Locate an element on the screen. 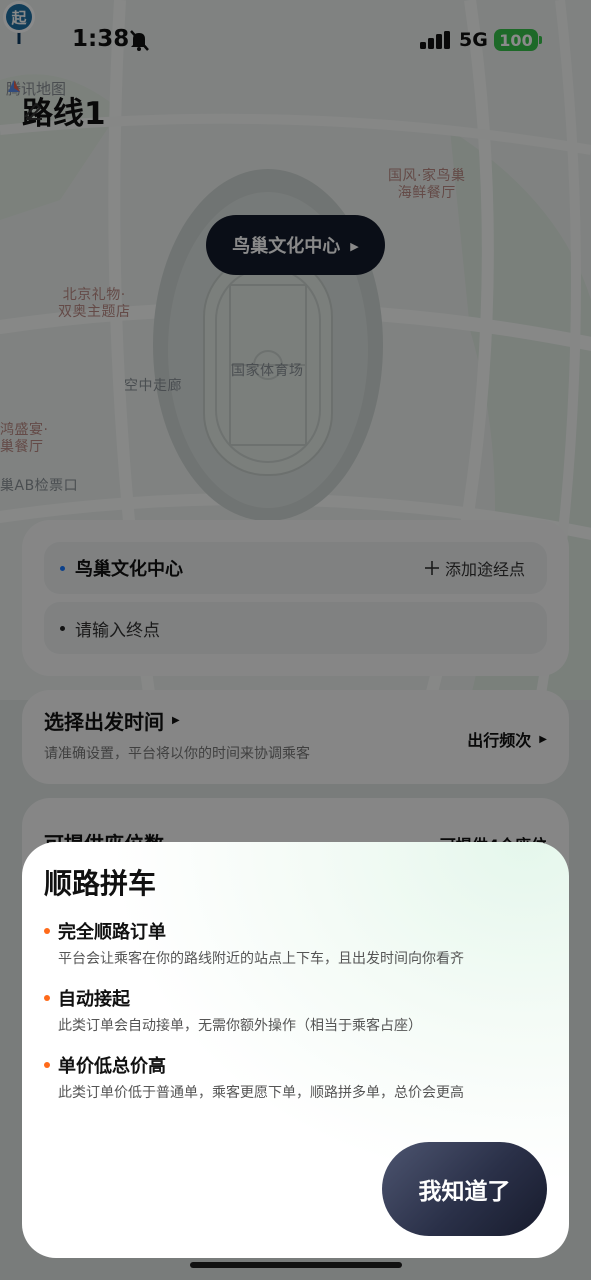 The height and width of the screenshot is (1280, 591). feature-item: 单价低总价高 此类订单价低于普通单，乘客更愿下单，顺路拼多单，总价会更高 is located at coordinates (294, 1077).